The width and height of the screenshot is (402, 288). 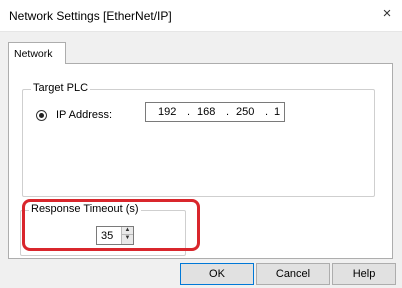 What do you see at coordinates (41, 115) in the screenshot?
I see `ip-address-radio` at bounding box center [41, 115].